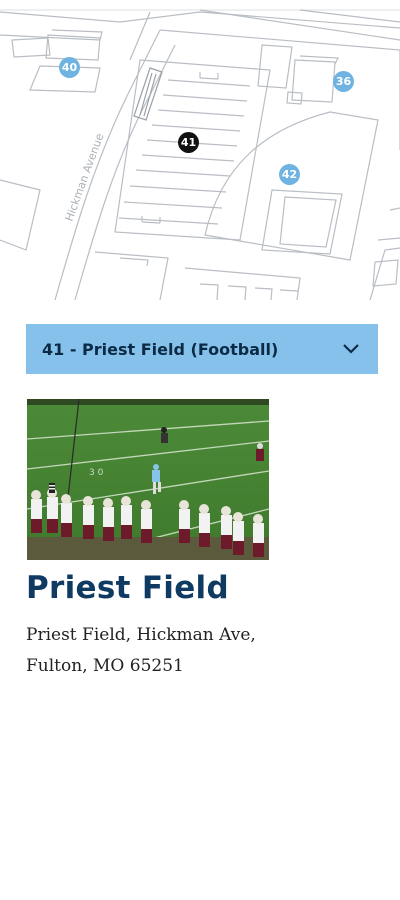 This screenshot has height=900, width=400. What do you see at coordinates (69, 67) in the screenshot?
I see `map-marker-40: 40` at bounding box center [69, 67].